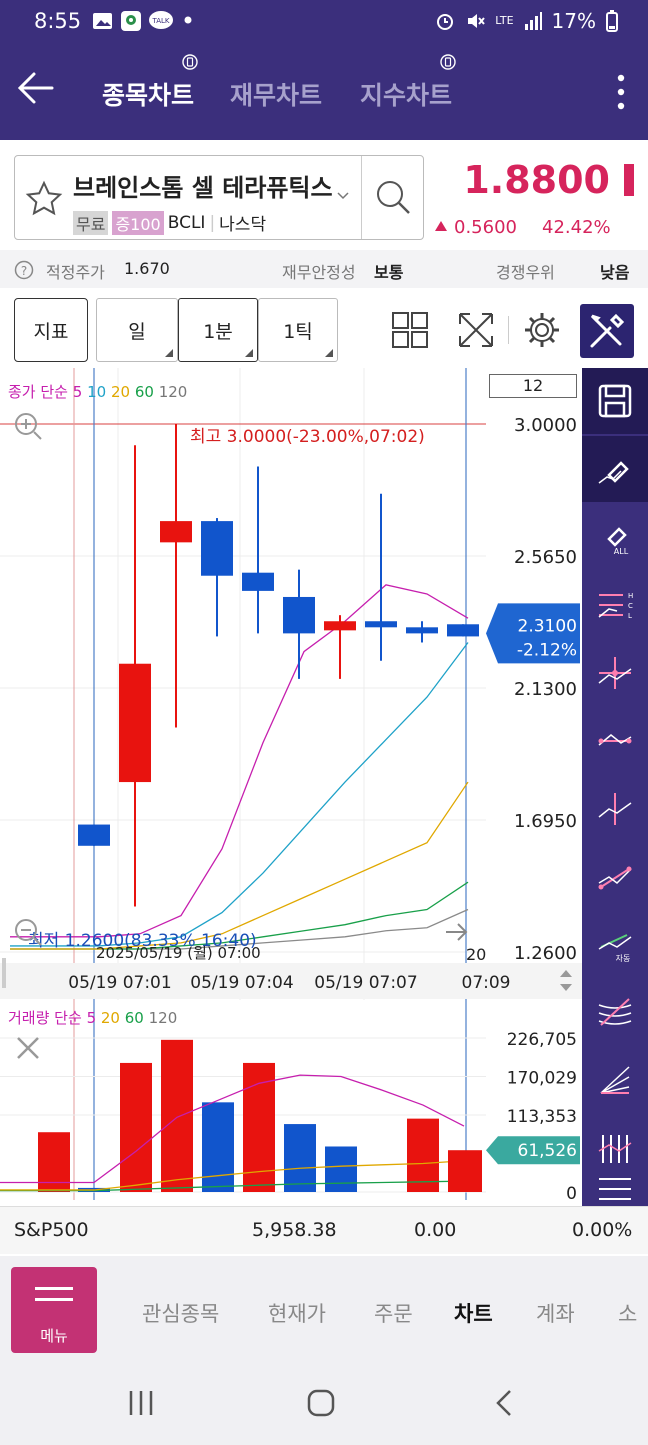 The width and height of the screenshot is (648, 1445). I want to click on recent-apps-icon, so click(141, 1403).